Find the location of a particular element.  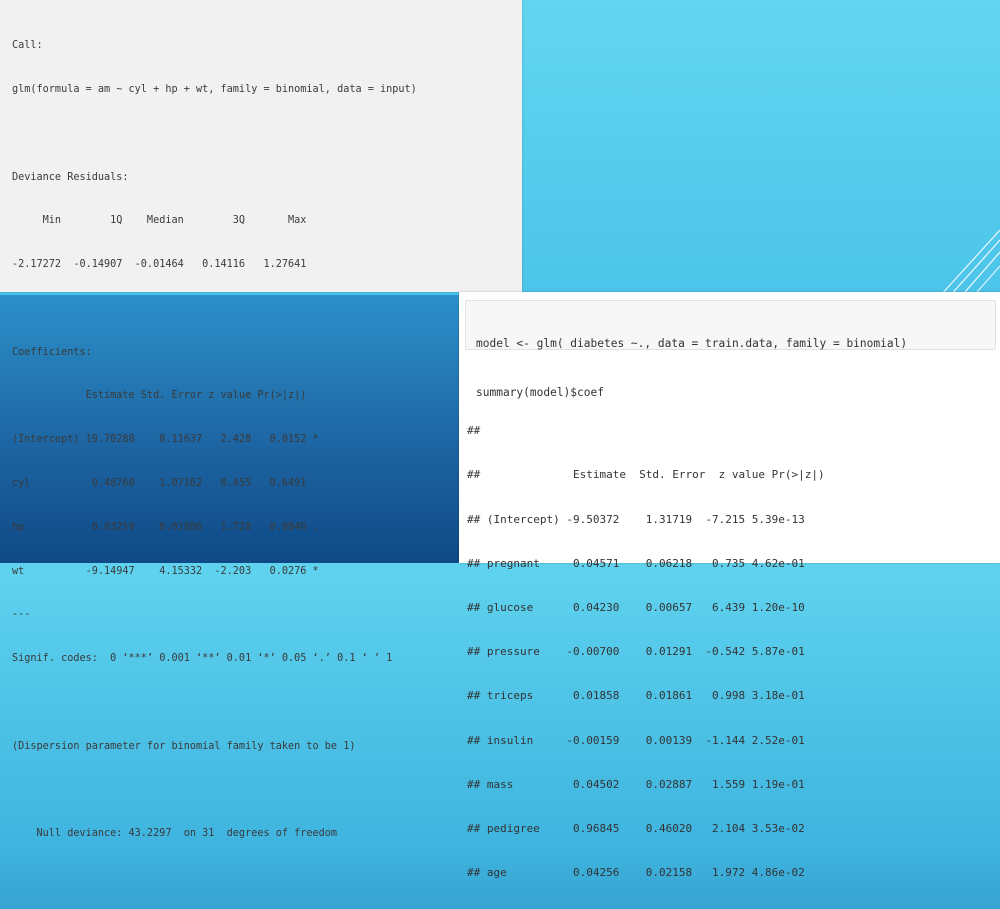

output-line: ## is located at coordinates (474, 431).